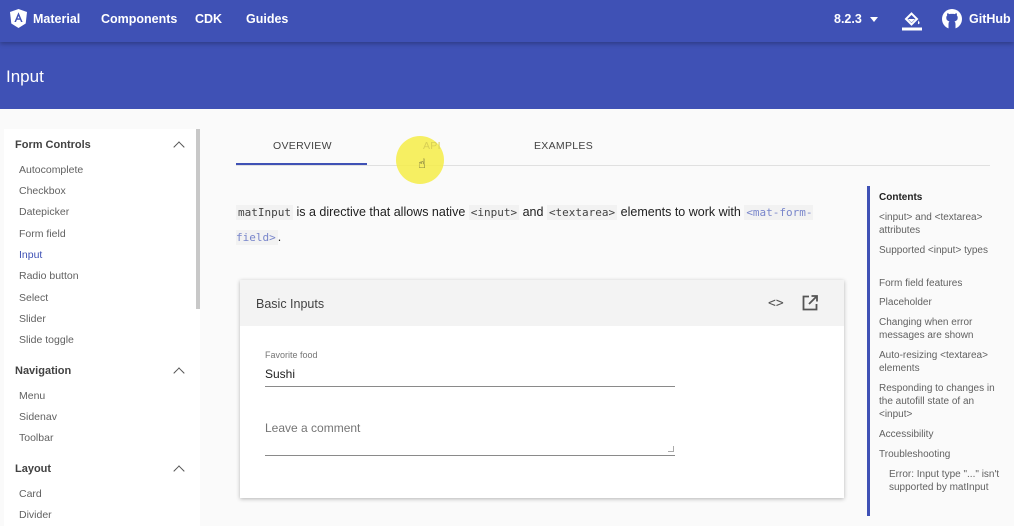 The image size is (1014, 526). Describe the element at coordinates (582, 212) in the screenshot. I see `inline-code: <textarea>` at that location.